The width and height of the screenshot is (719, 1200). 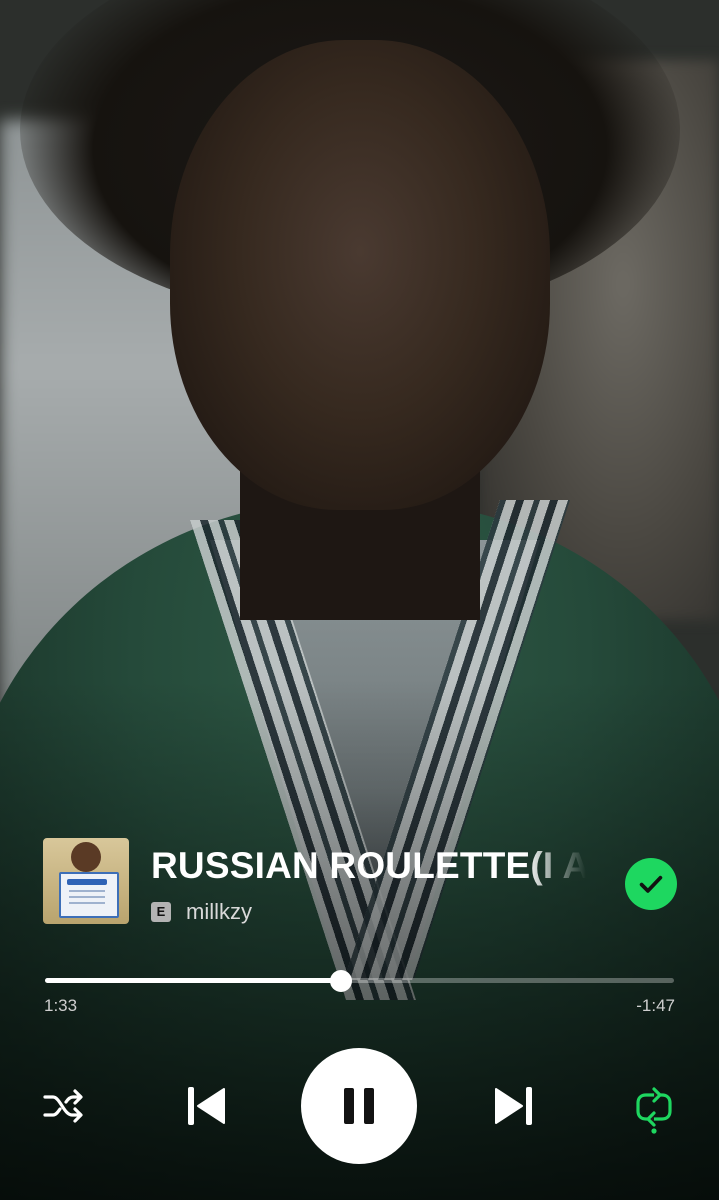 What do you see at coordinates (61, 1005) in the screenshot?
I see `elapsed-time: 1:33` at bounding box center [61, 1005].